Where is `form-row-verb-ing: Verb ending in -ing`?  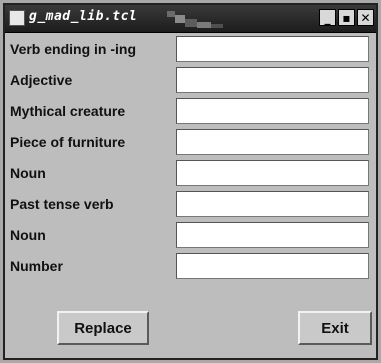
form-row-verb-ing: Verb ending in -ing is located at coordinates (188, 50).